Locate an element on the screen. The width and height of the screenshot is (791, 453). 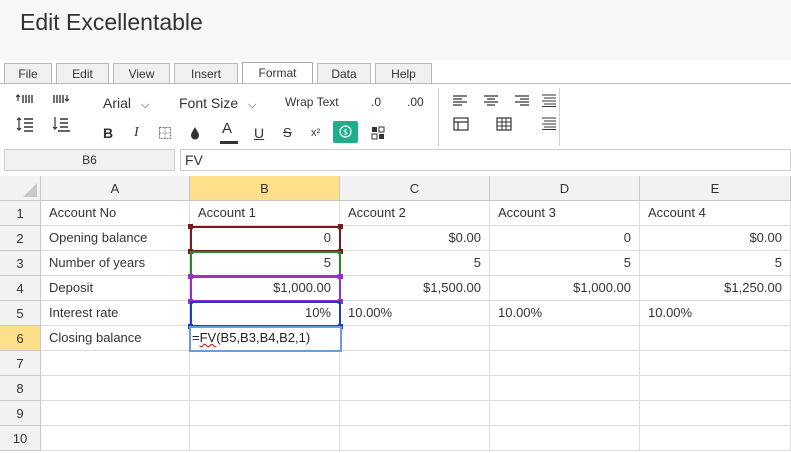
cell-c1: Account 2 is located at coordinates (415, 213).